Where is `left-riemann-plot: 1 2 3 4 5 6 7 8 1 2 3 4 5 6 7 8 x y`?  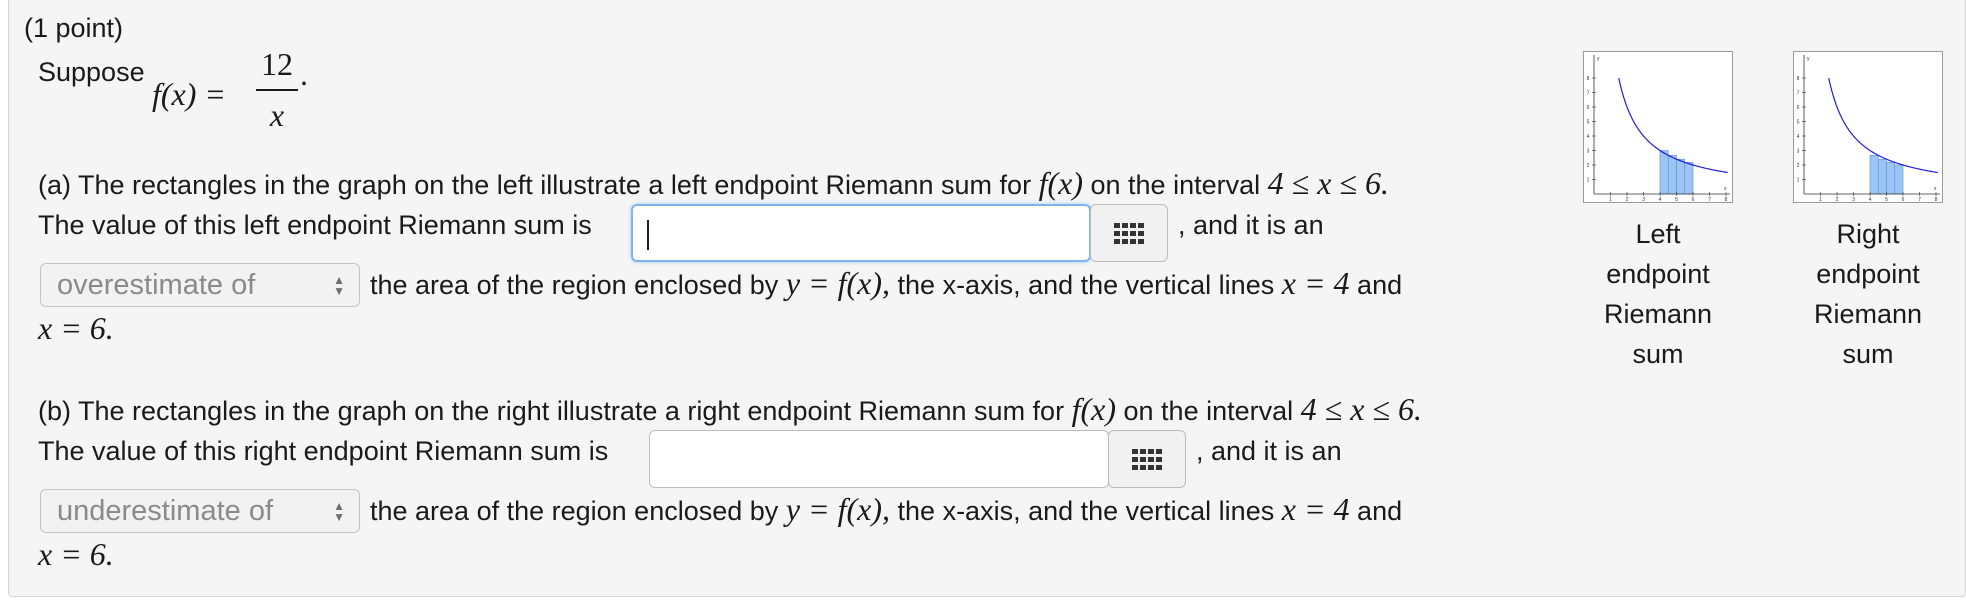
left-riemann-plot: 1 2 3 4 5 6 7 8 1 2 3 4 5 6 7 8 x y is located at coordinates (1658, 129).